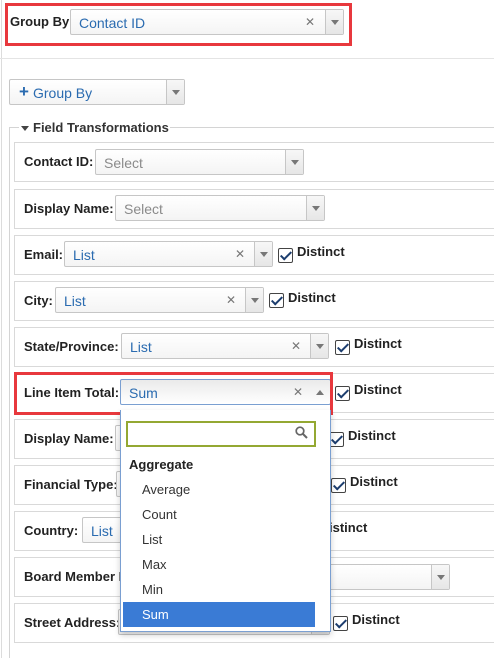  Describe the element at coordinates (225, 489) in the screenshot. I see `option-average: Average` at that location.